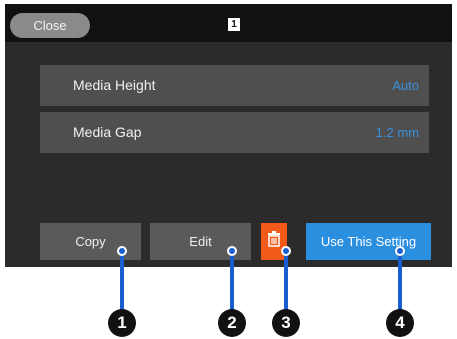 Image resolution: width=457 pixels, height=339 pixels. Describe the element at coordinates (232, 323) in the screenshot. I see `callout-number-2: 2` at that location.